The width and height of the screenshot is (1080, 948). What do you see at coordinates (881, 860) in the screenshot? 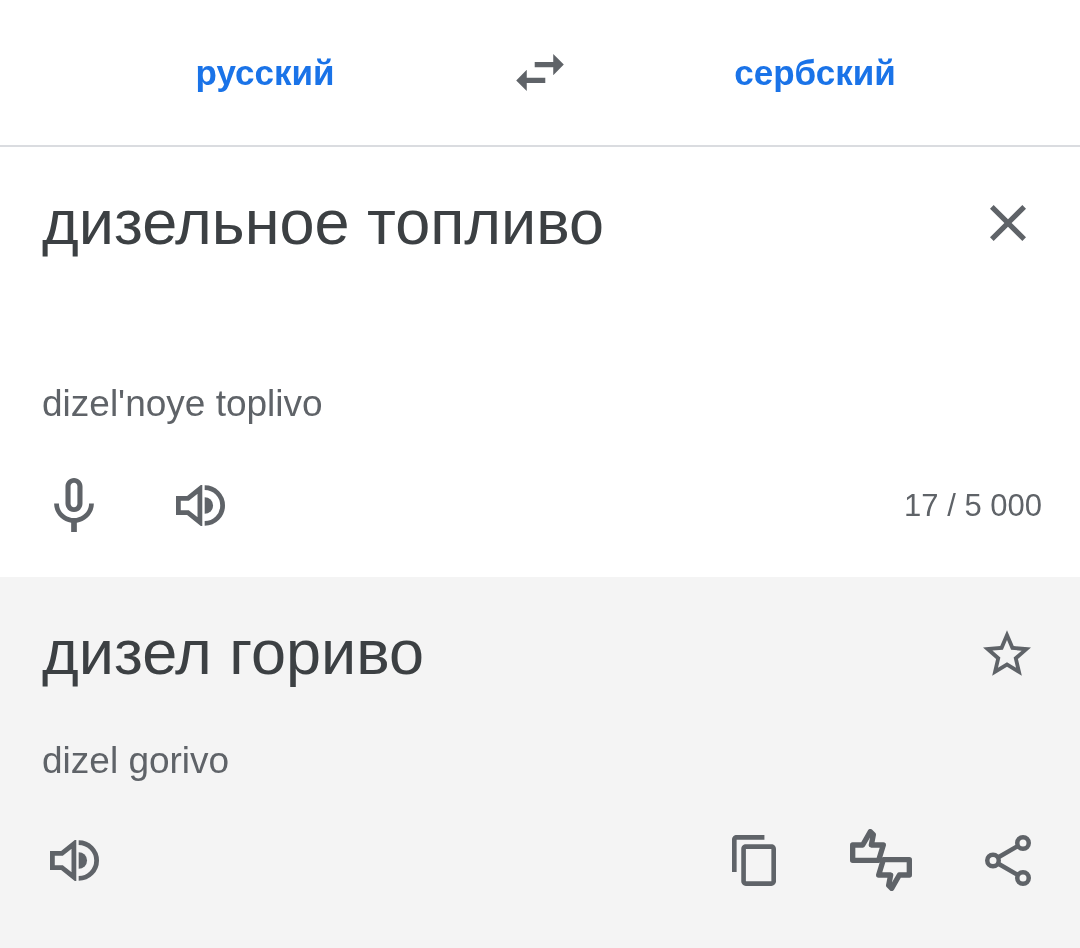
I see `thumbs-up-down-icon` at bounding box center [881, 860].